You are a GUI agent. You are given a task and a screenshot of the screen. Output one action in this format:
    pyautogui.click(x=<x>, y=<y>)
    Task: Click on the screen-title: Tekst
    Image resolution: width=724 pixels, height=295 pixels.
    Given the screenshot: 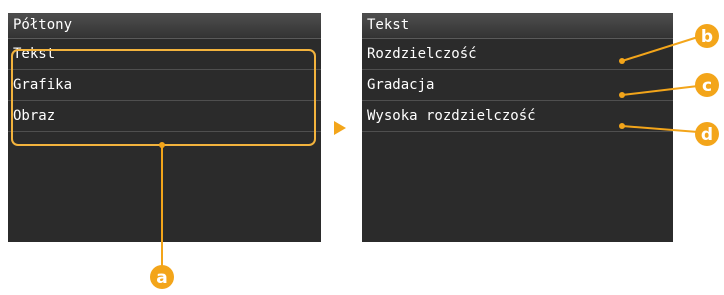 What is the action you would take?
    pyautogui.click(x=517, y=26)
    